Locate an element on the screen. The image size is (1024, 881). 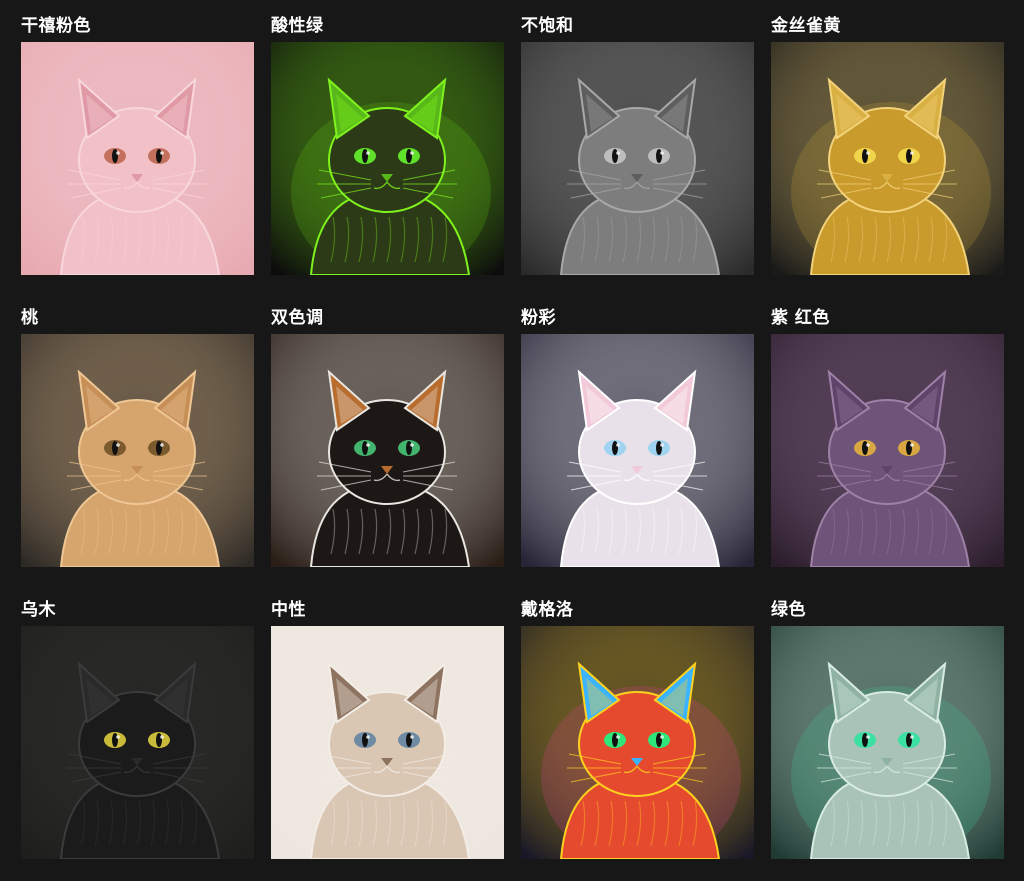
style-label: 不饱和 is located at coordinates (547, 26).